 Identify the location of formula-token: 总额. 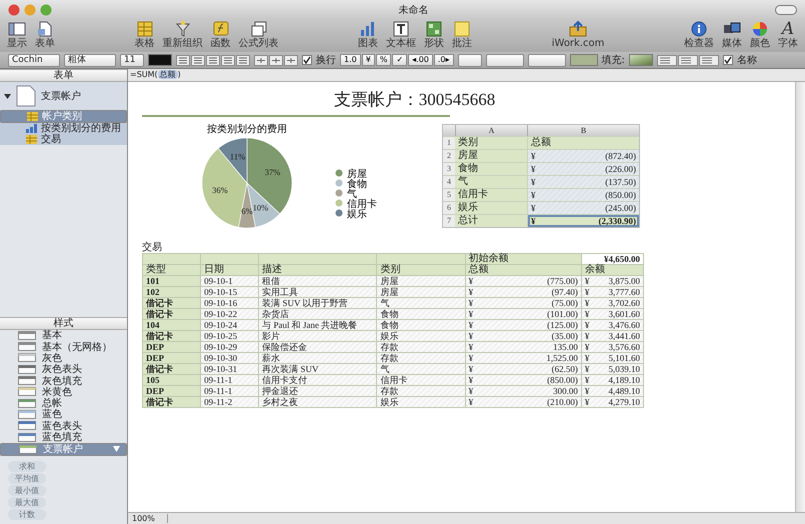
(168, 74).